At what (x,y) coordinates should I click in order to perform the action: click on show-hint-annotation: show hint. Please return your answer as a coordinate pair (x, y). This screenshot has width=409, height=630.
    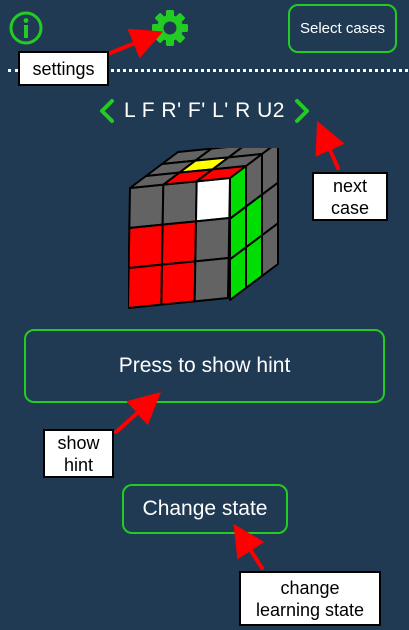
    Looking at the image, I should click on (78, 453).